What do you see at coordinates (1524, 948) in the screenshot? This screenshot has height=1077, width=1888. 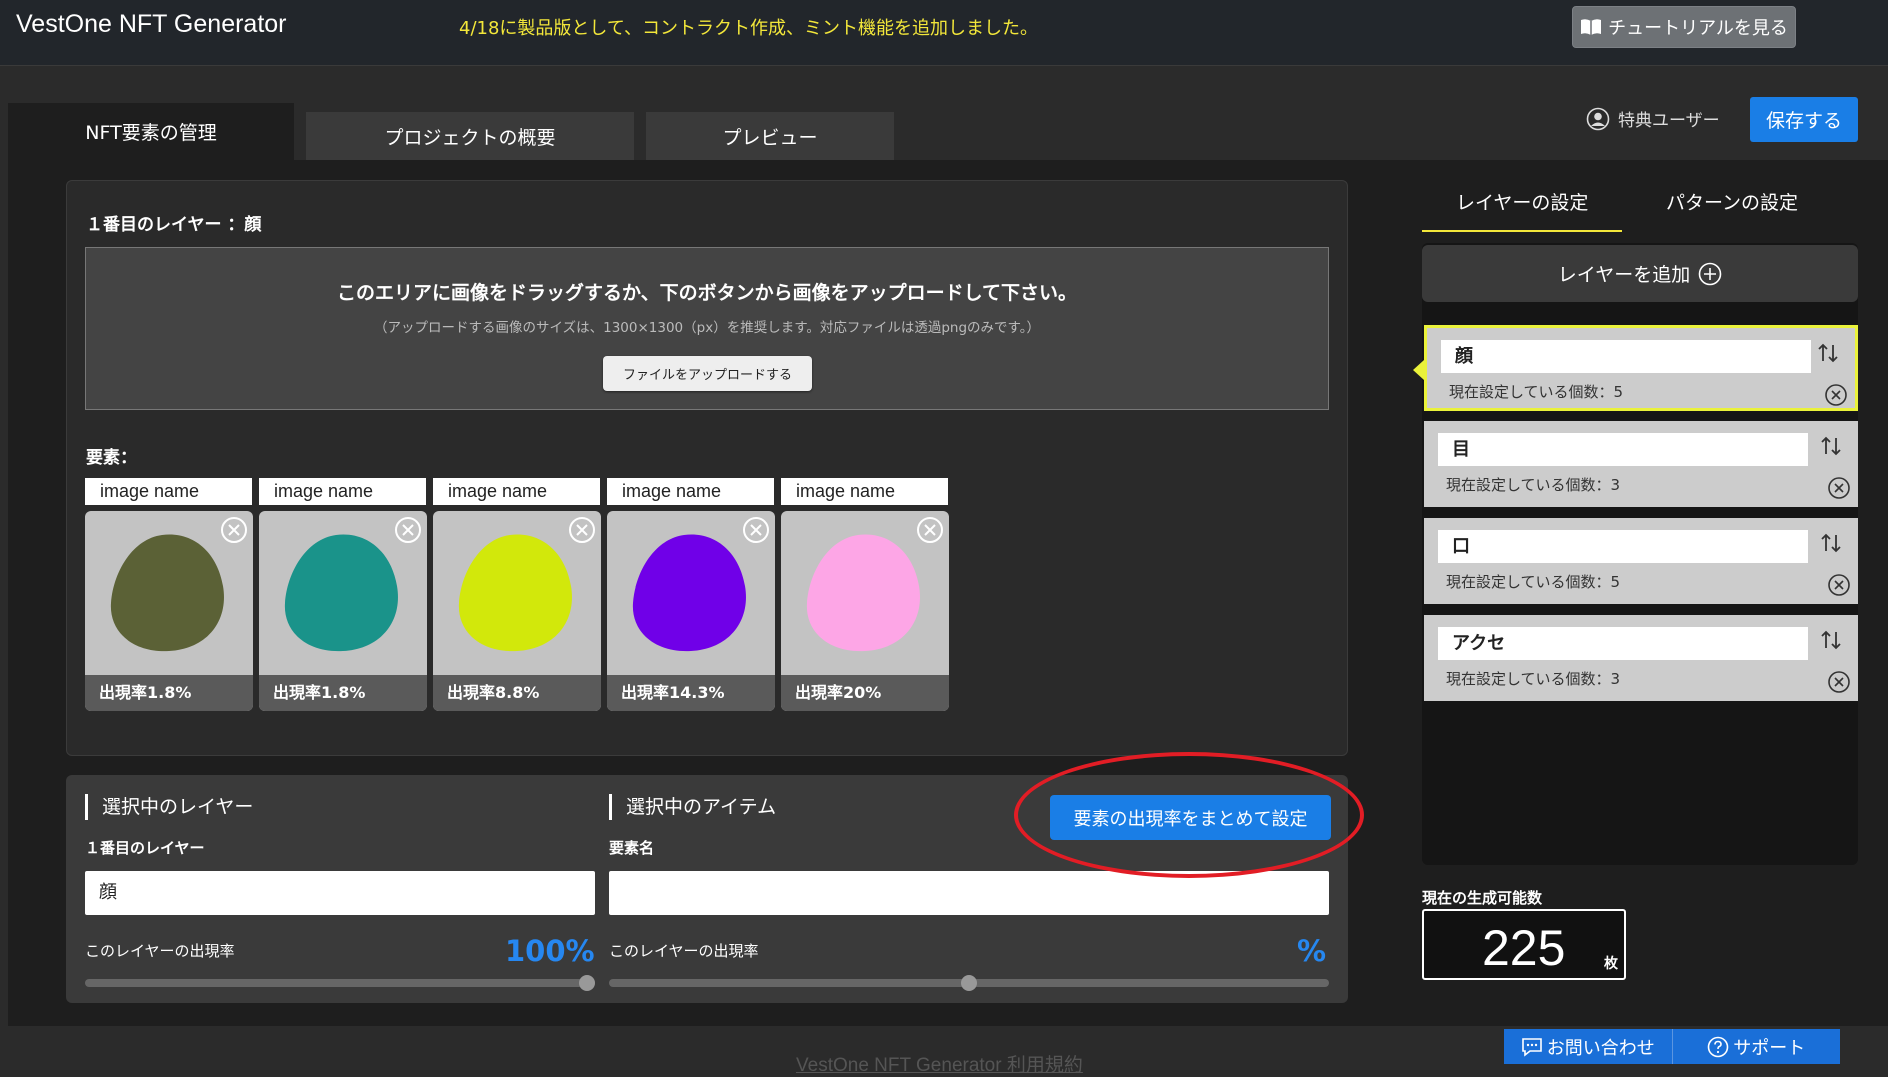 I see `generatable-count-value: 225` at bounding box center [1524, 948].